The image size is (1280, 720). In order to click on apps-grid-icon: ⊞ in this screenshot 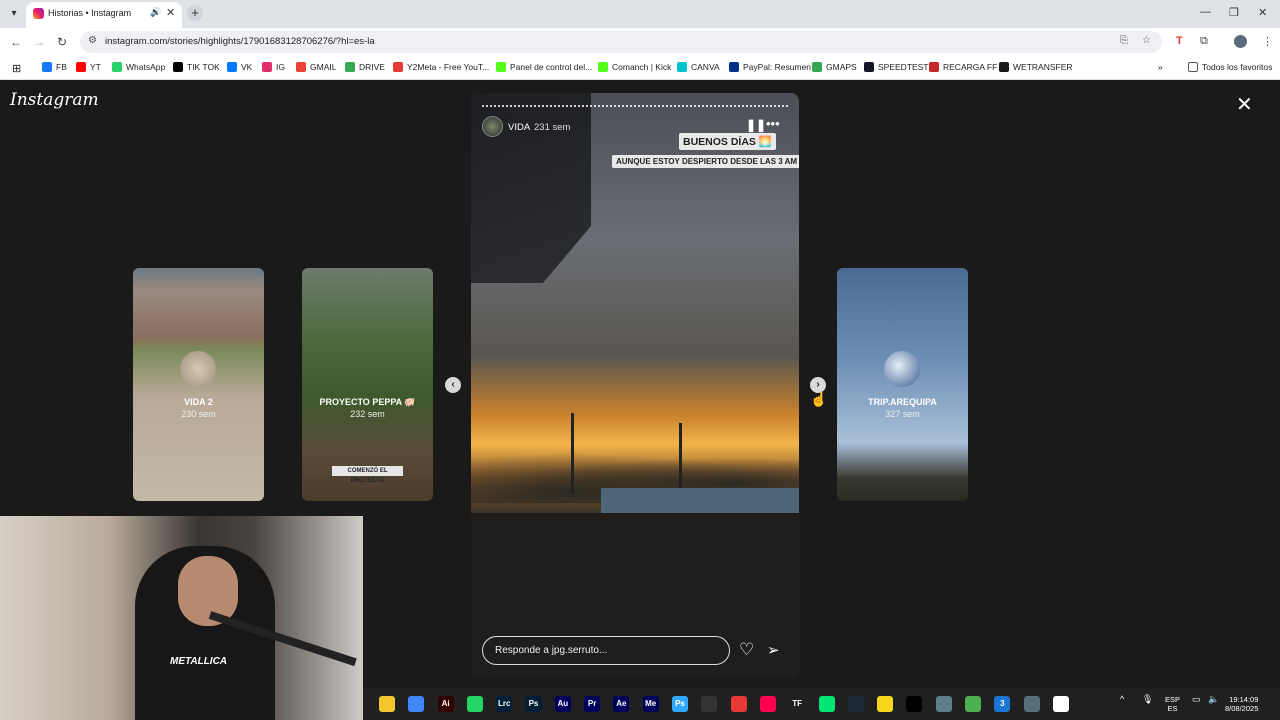, I will do `click(16, 68)`.